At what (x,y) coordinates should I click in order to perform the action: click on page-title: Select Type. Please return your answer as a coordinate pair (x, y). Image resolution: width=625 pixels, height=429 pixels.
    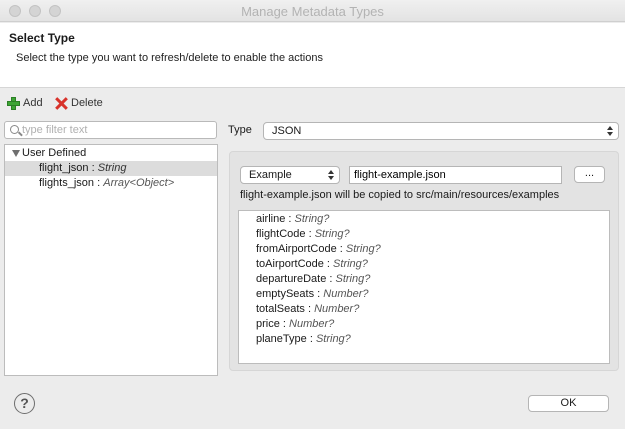
    Looking at the image, I should click on (42, 38).